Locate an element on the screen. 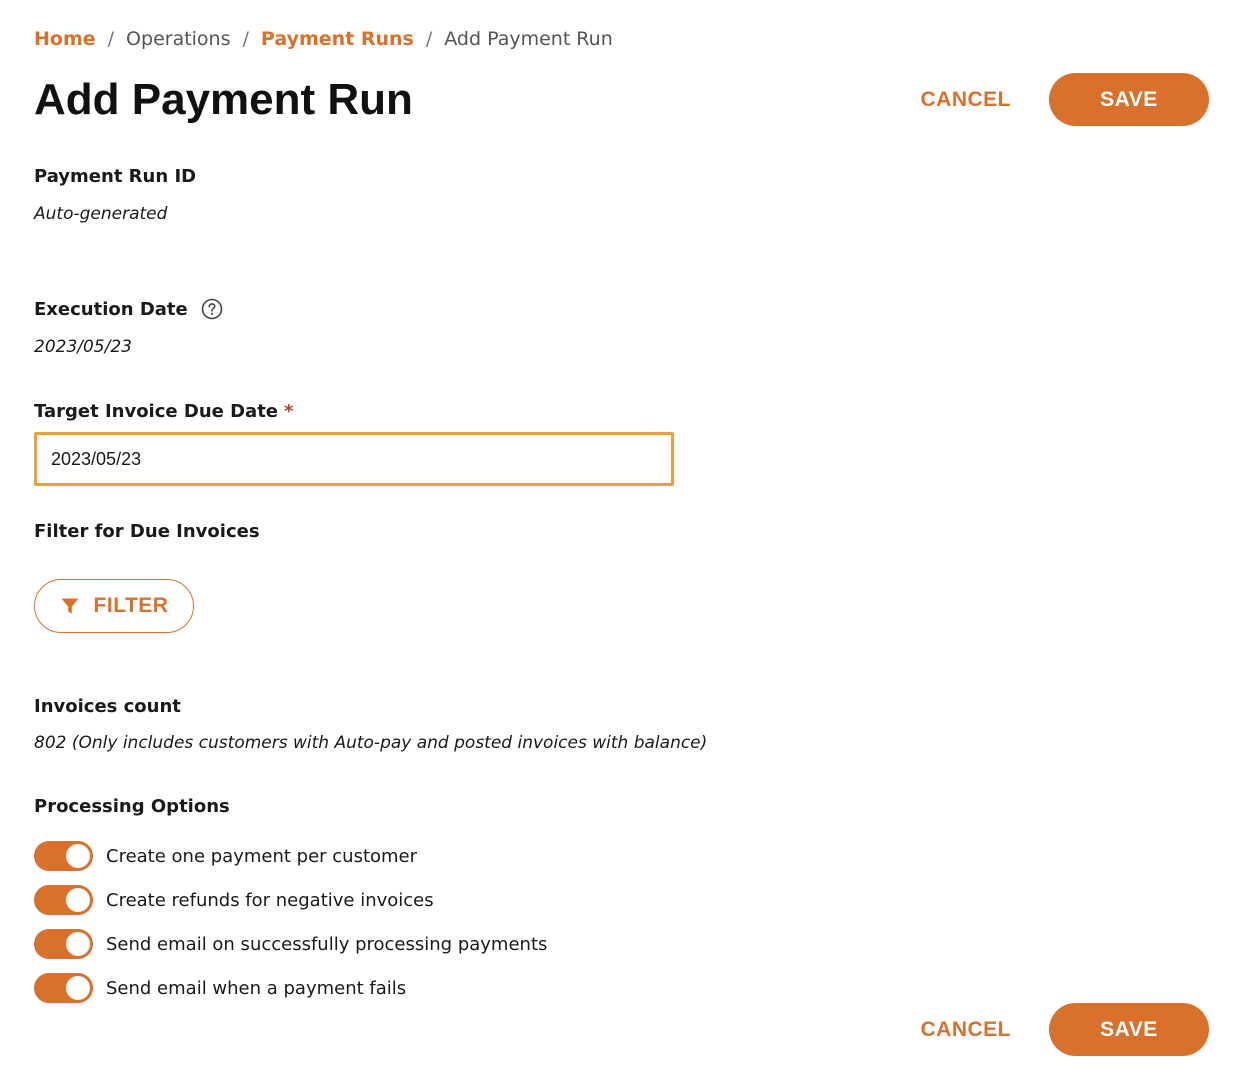  breadcrumb-payment-runs-link: Payment Runs is located at coordinates (337, 39).